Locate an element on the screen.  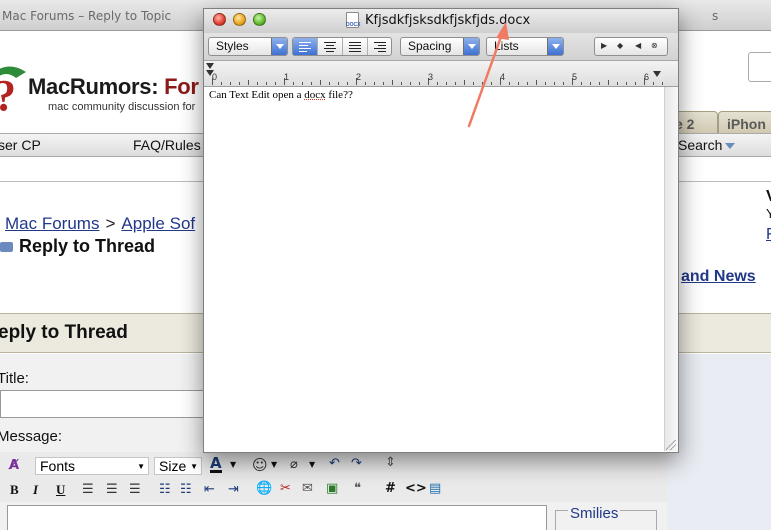
undo-icon: ↶ is located at coordinates (334, 463).